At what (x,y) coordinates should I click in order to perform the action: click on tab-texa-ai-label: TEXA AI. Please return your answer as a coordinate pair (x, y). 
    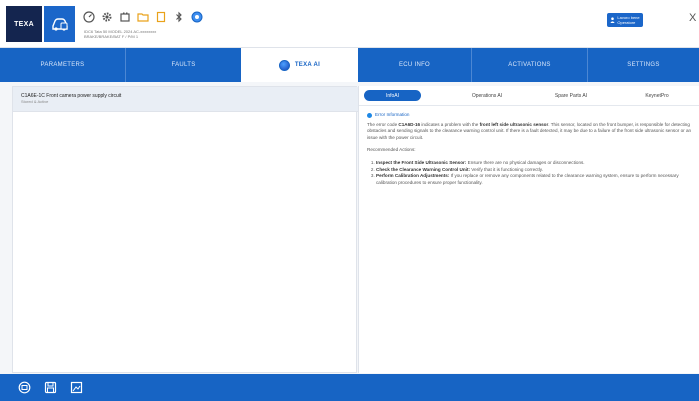
    Looking at the image, I should click on (307, 65).